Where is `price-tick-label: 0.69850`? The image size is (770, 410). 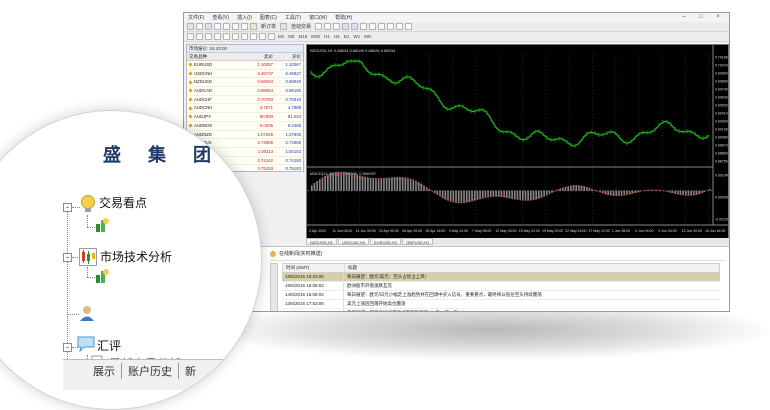 price-tick-label: 0.69850 is located at coordinates (721, 82).